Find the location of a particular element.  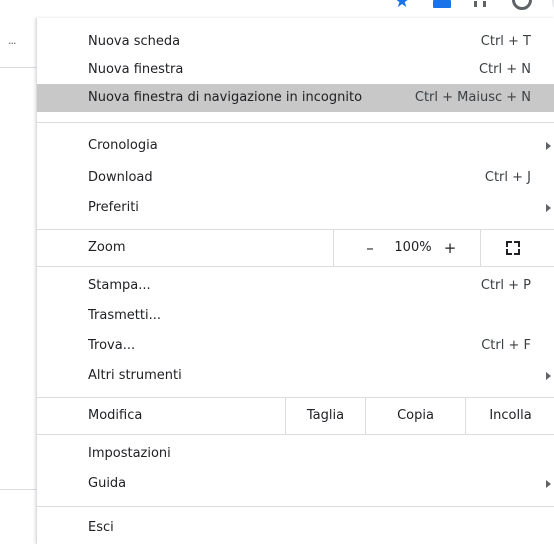

menu-item-label: Cronologia is located at coordinates (123, 145).